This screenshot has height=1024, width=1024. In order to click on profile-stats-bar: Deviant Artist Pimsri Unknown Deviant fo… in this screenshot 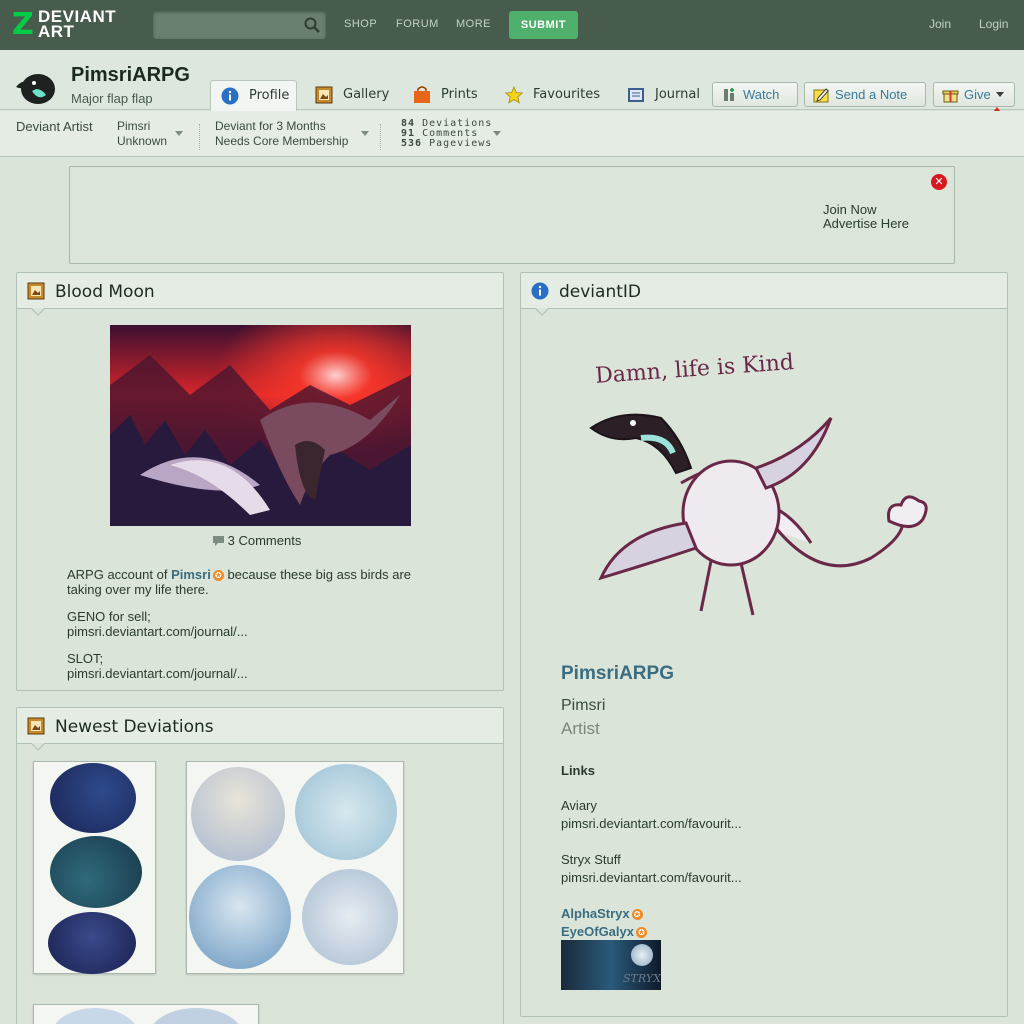, I will do `click(512, 134)`.